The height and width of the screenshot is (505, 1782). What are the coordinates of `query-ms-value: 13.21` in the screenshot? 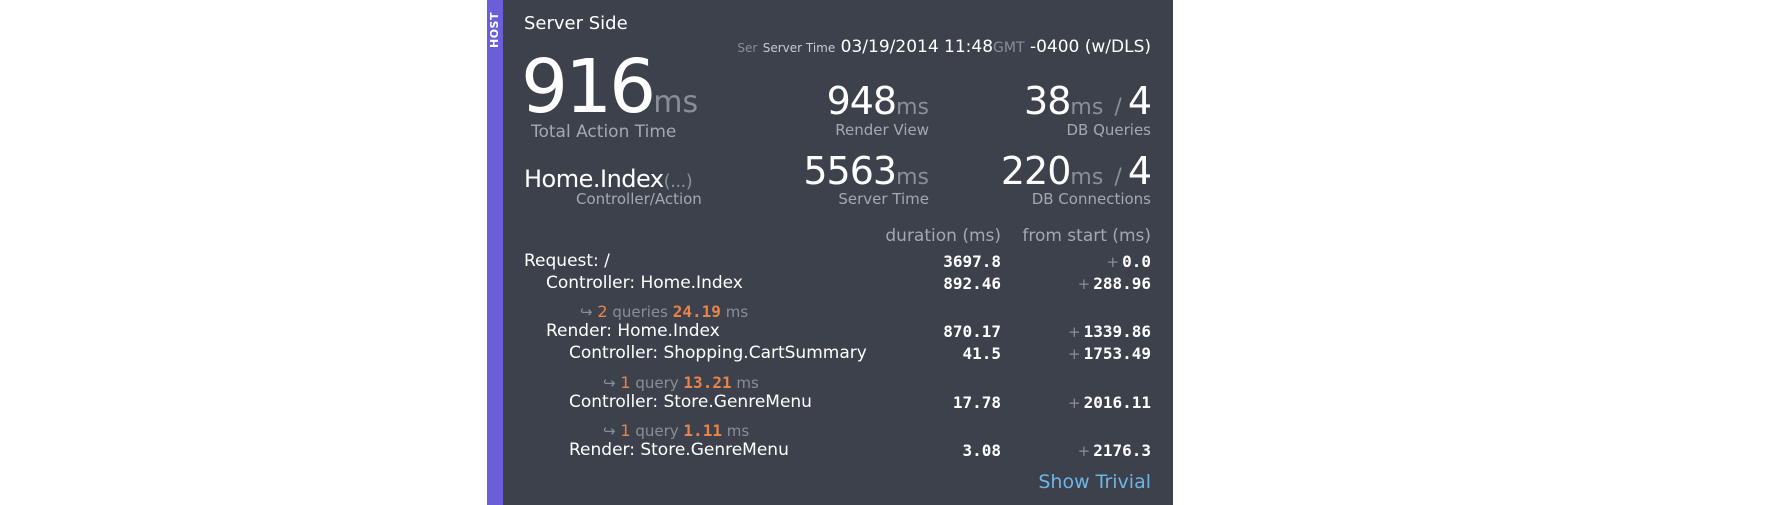 It's located at (707, 382).